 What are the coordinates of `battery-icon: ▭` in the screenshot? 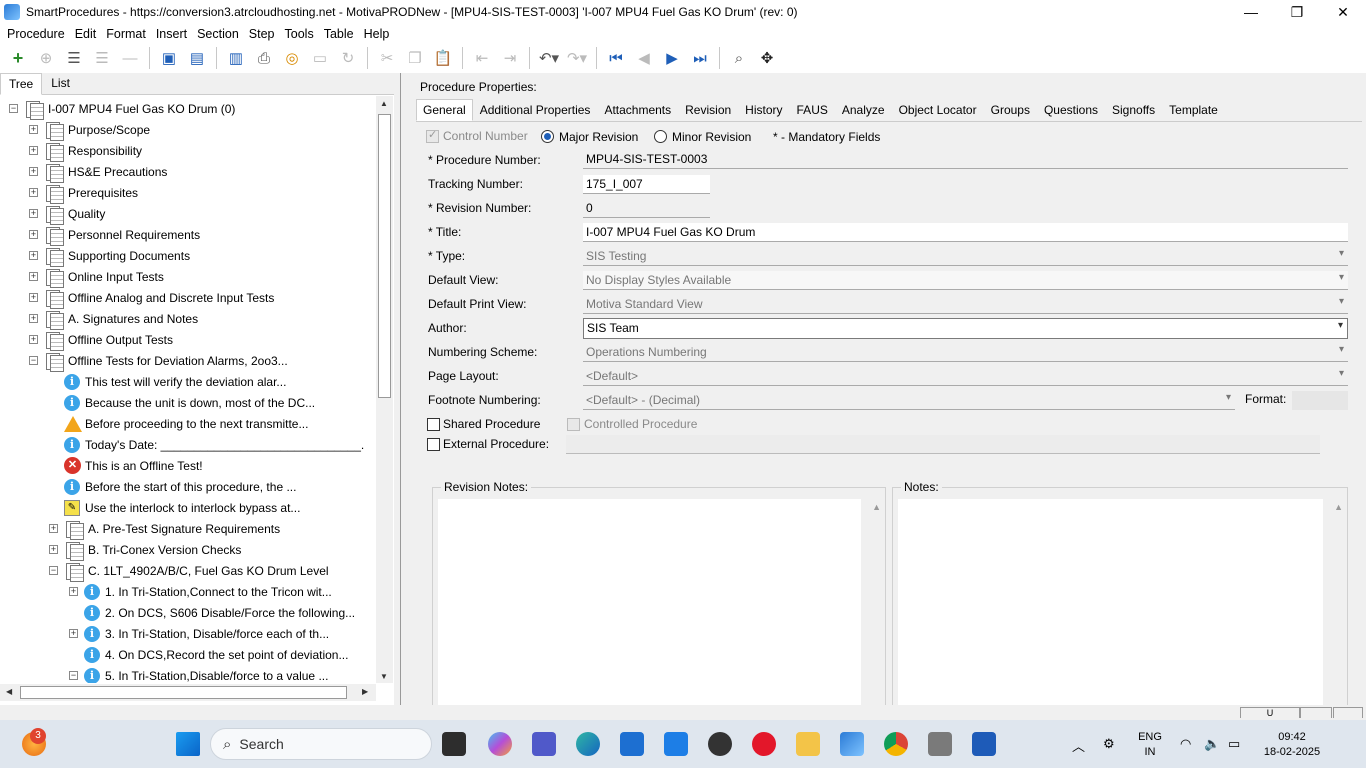 It's located at (1234, 744).